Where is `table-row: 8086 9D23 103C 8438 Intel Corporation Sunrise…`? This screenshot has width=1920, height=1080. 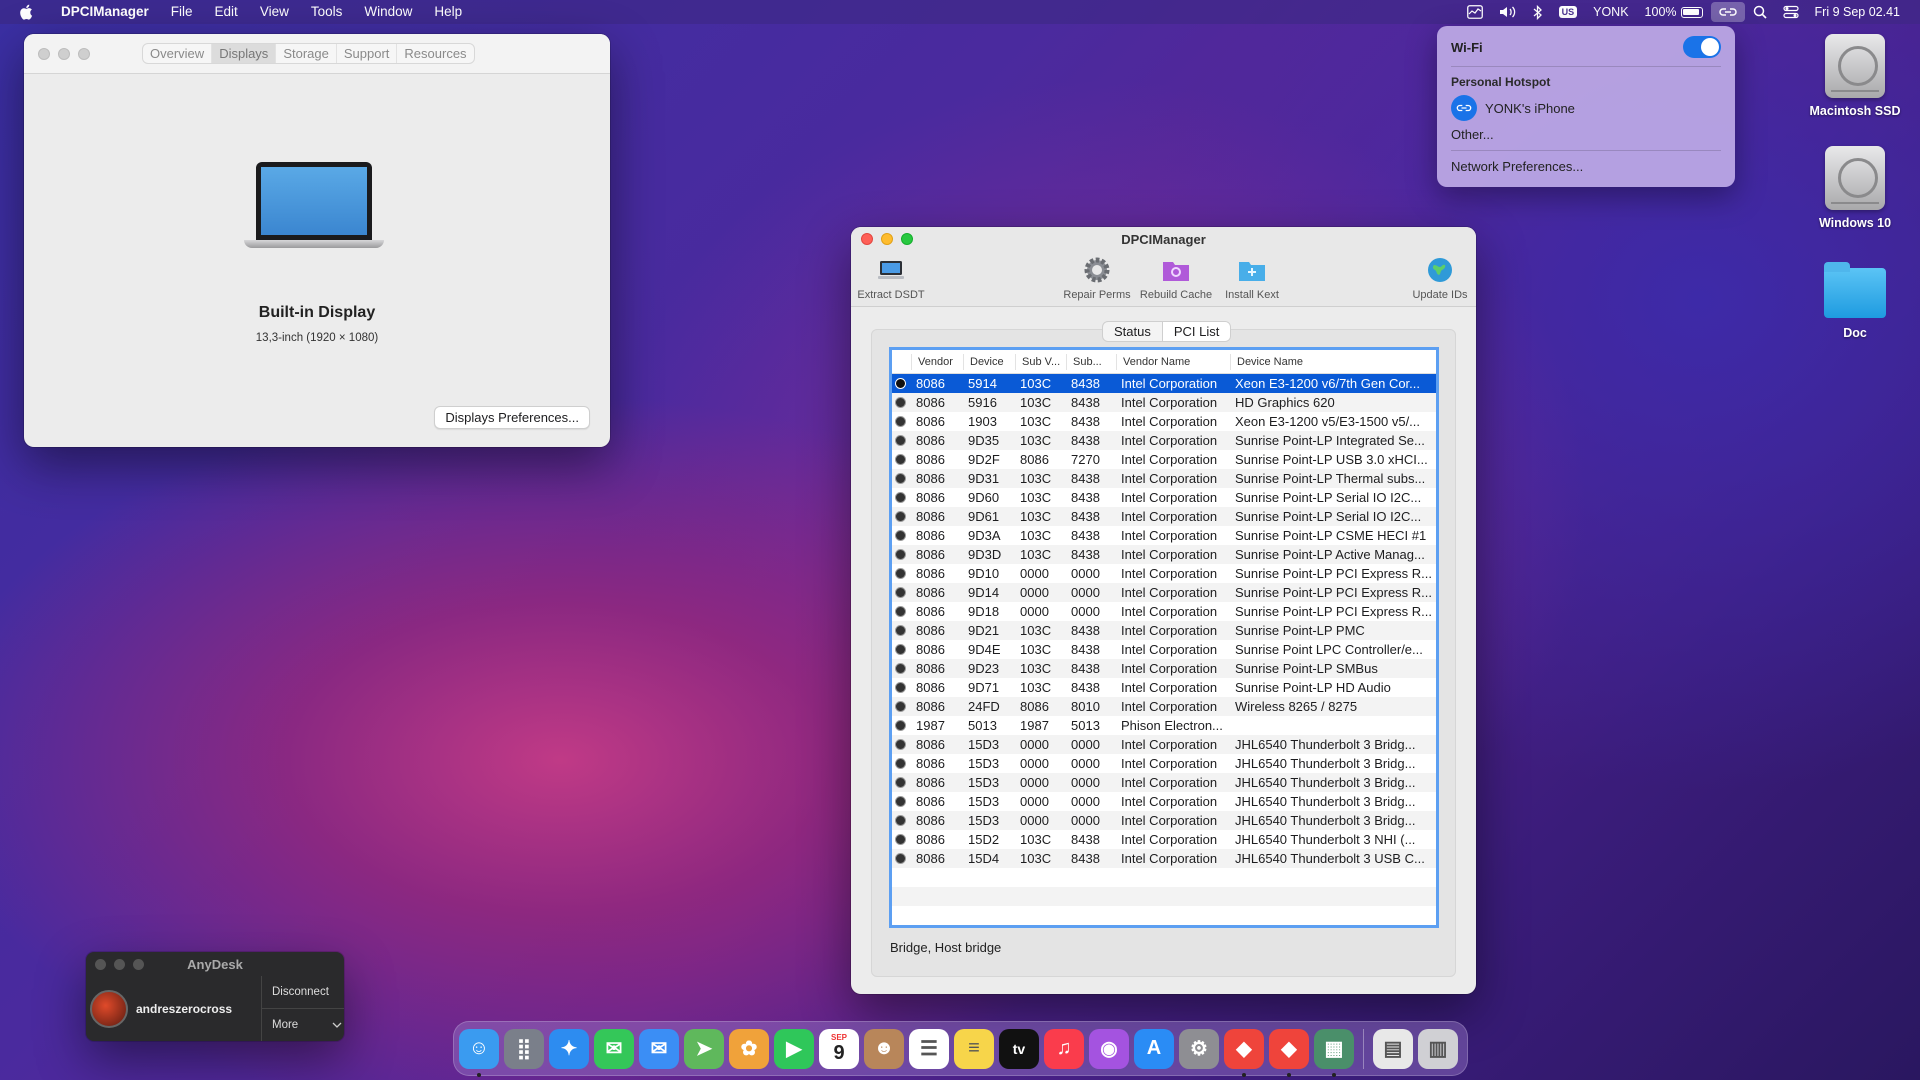 table-row: 8086 9D23 103C 8438 Intel Corporation Sunrise… is located at coordinates (1164, 668).